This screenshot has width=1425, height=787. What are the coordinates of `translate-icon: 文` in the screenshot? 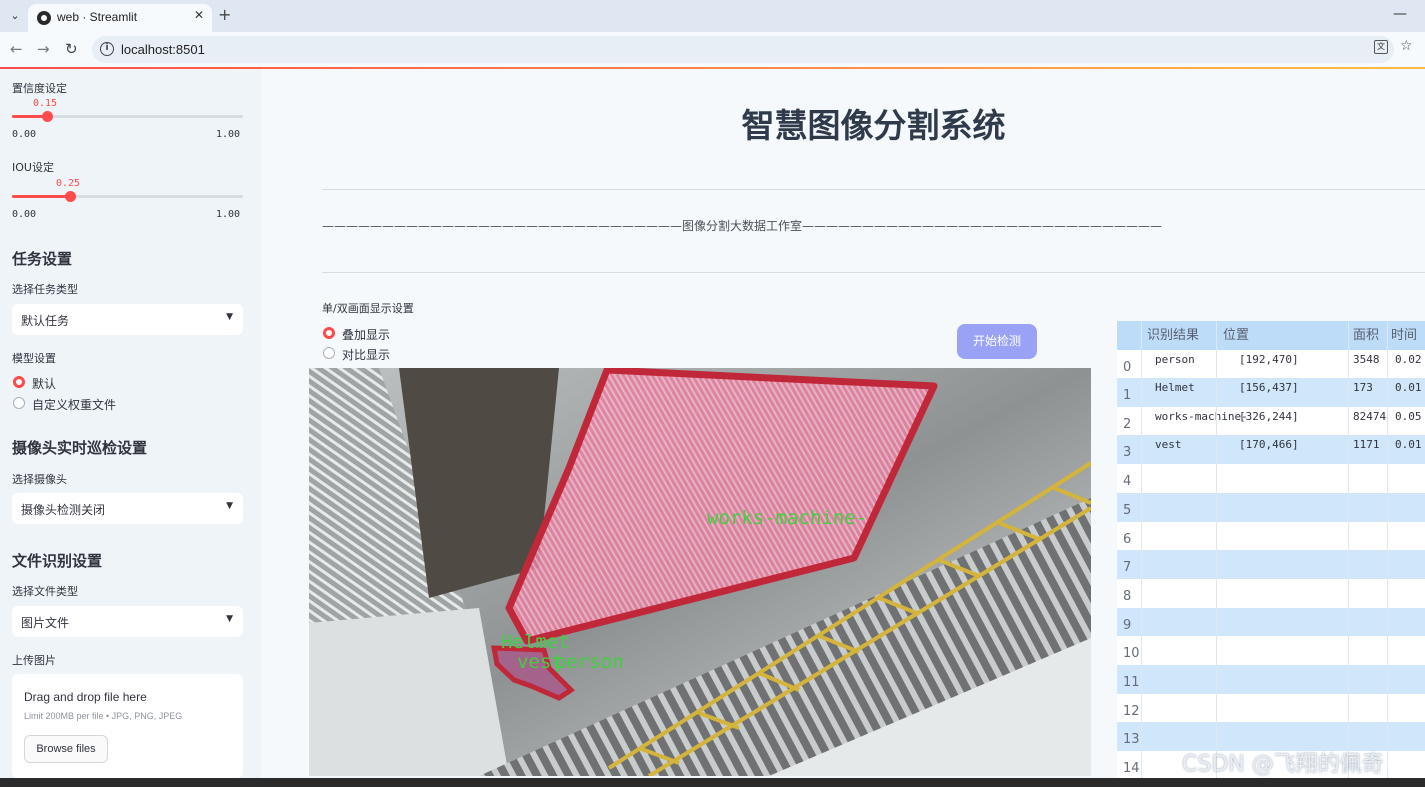 It's located at (1381, 47).